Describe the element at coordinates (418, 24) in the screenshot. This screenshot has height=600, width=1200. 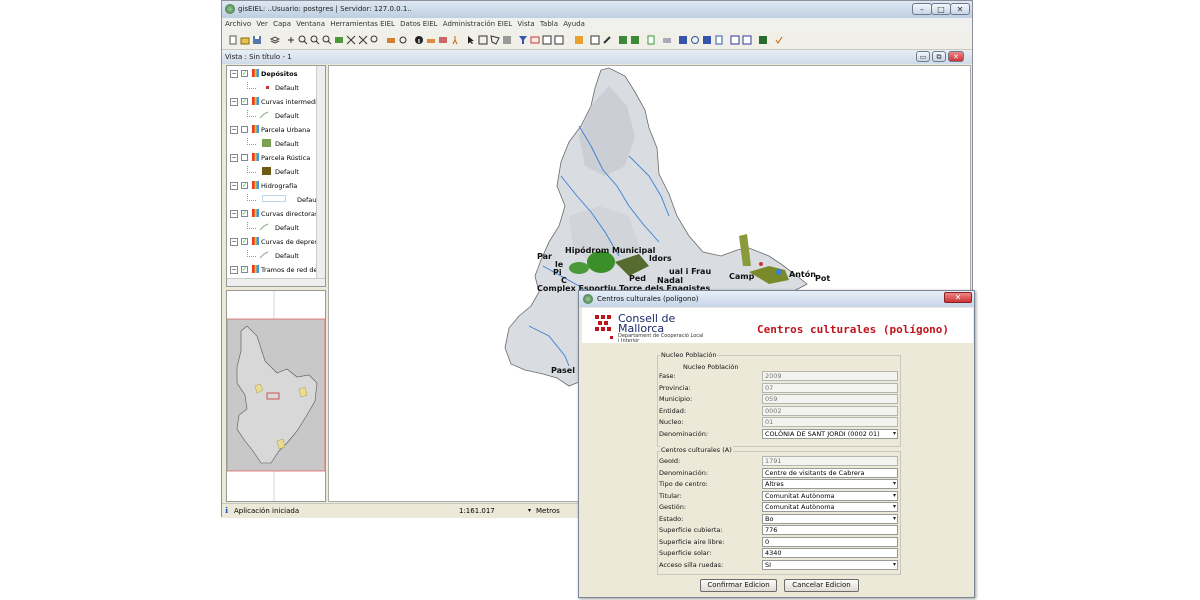
I see `menu-datos-eiel: Datos EIEL` at that location.